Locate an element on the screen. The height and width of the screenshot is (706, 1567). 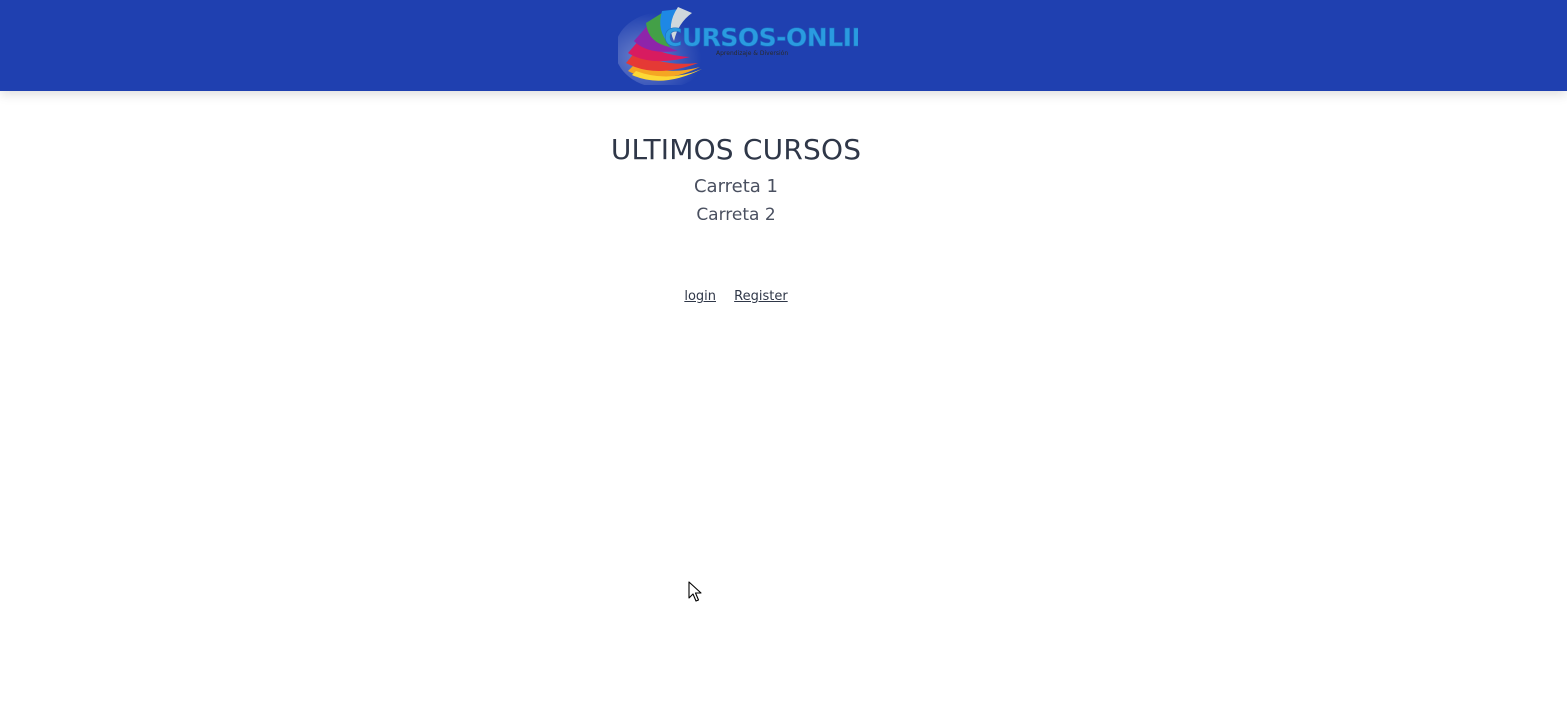
page-title: ULTIMOS CURSOS is located at coordinates (736, 149).